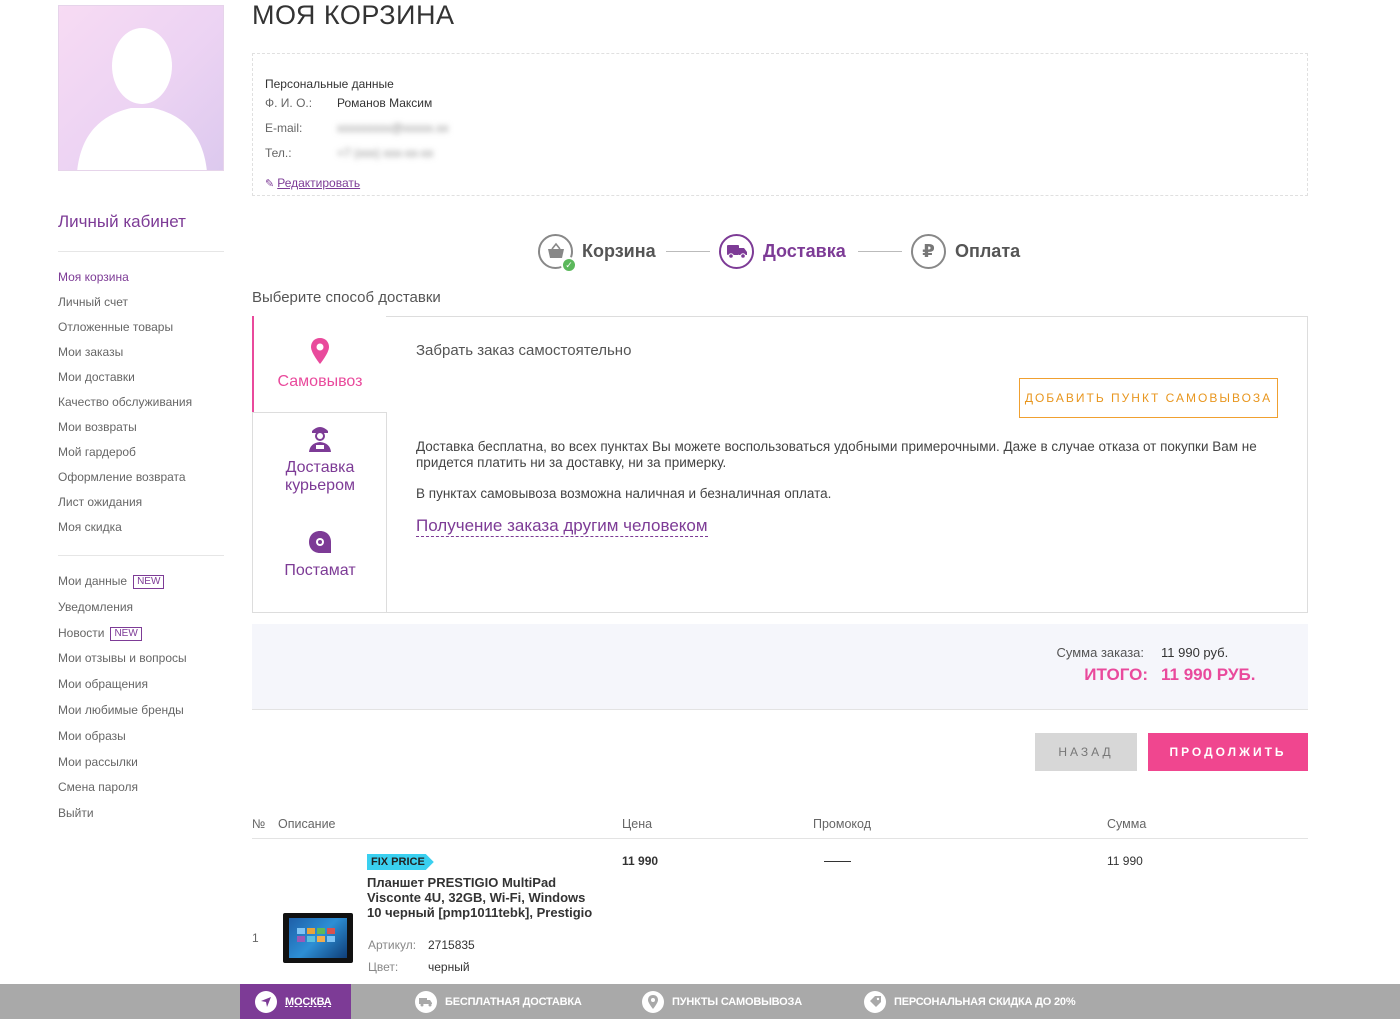 This screenshot has height=1019, width=1400. What do you see at coordinates (562, 526) in the screenshot?
I see `other-person-link: Получение заказа другим человеком` at bounding box center [562, 526].